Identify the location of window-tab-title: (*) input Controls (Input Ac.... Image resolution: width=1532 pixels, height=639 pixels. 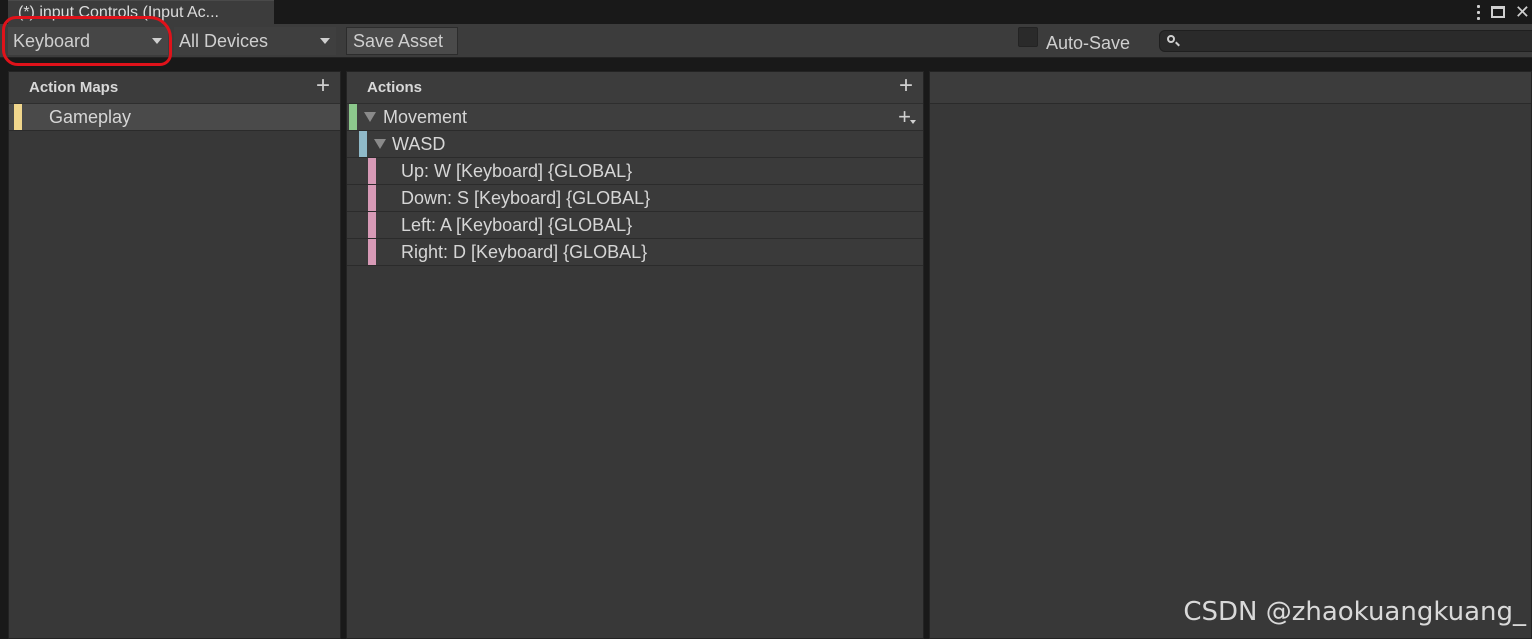
(118, 12).